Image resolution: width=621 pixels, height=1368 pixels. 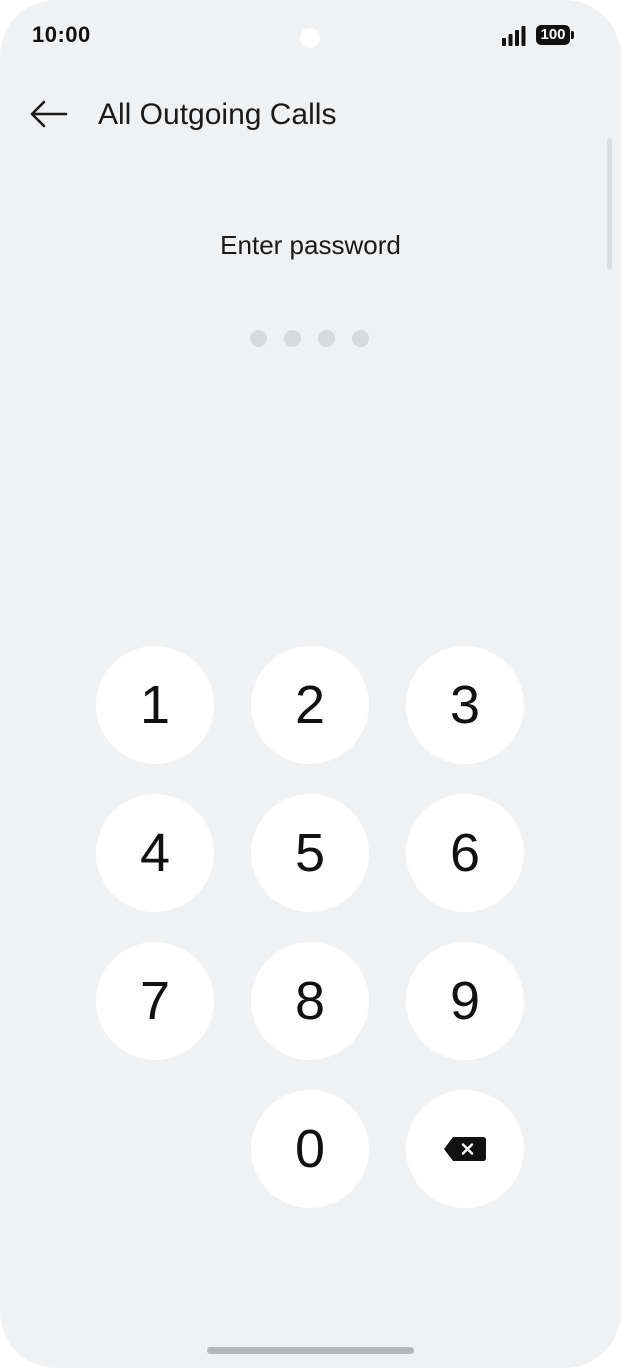 What do you see at coordinates (155, 853) in the screenshot?
I see `key-4: 4` at bounding box center [155, 853].